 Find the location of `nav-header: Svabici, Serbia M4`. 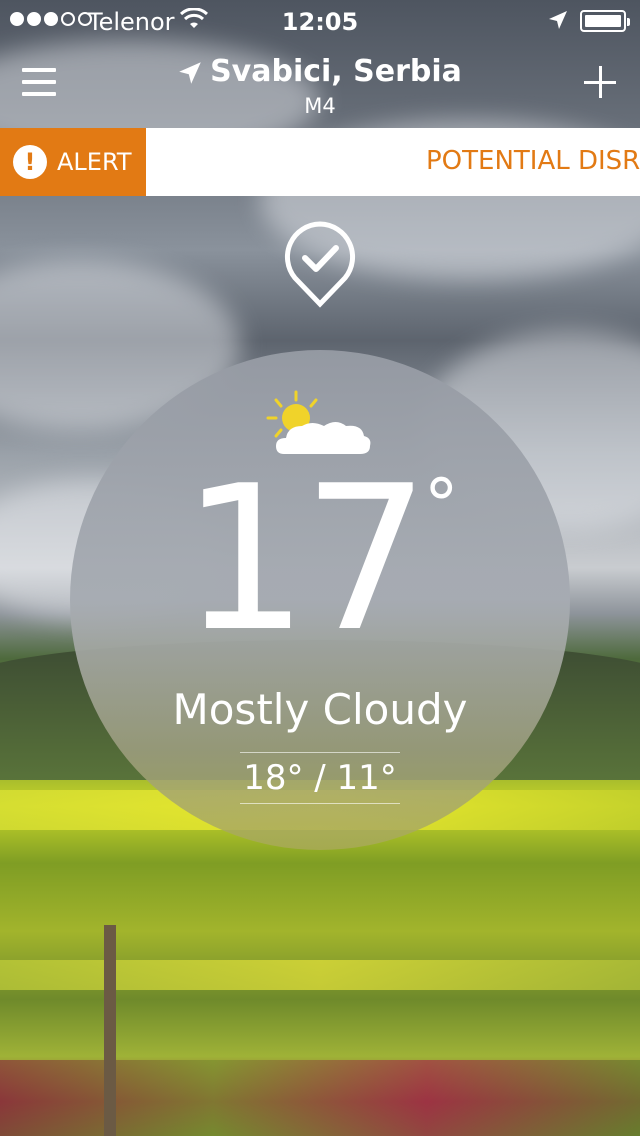

nav-header: Svabici, Serbia M4 is located at coordinates (320, 84).